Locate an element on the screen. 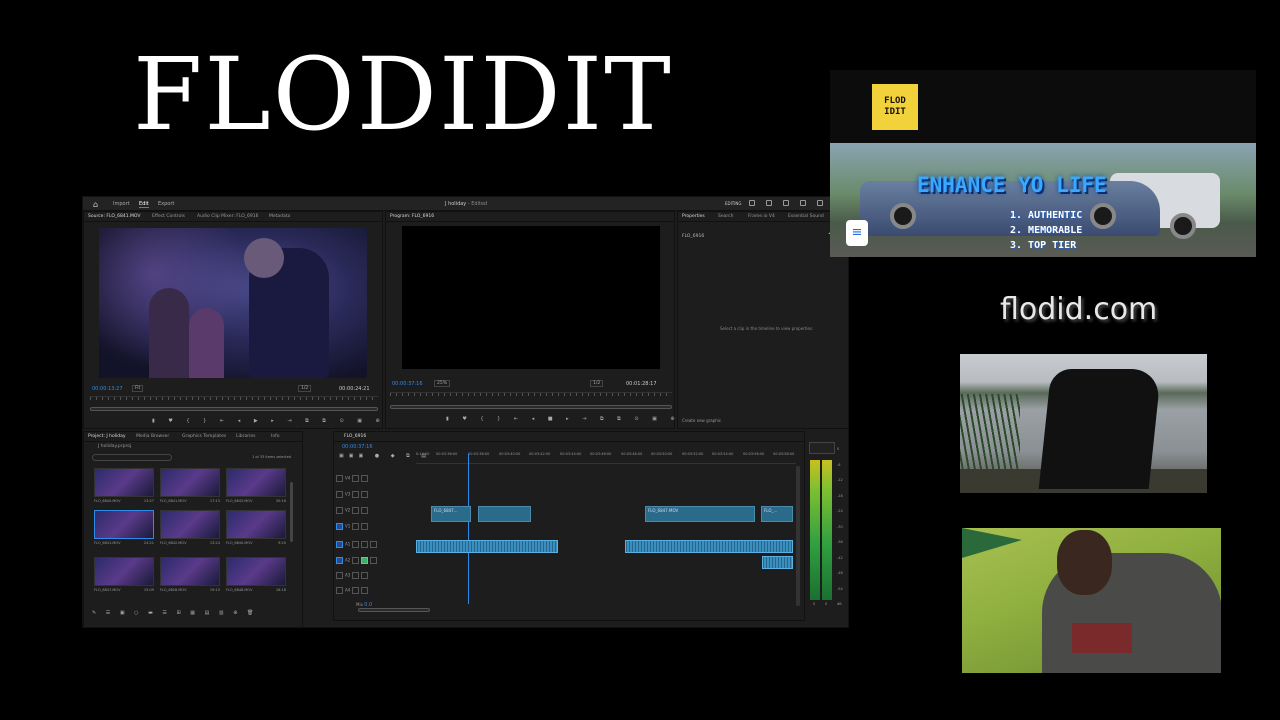  project-item: FLO_6848.MOV 18:18 is located at coordinates (256, 574).